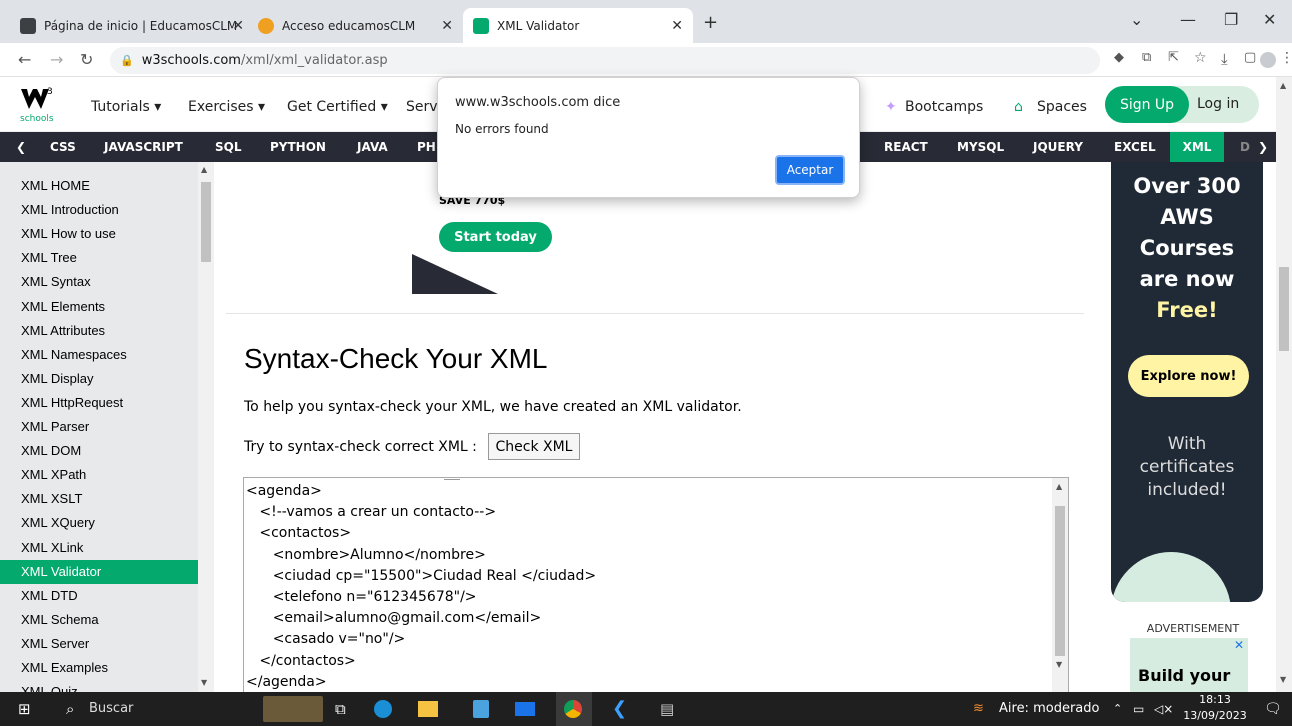 This screenshot has height=726, width=1292. I want to click on sidebar-item: XML XQuery, so click(99, 523).